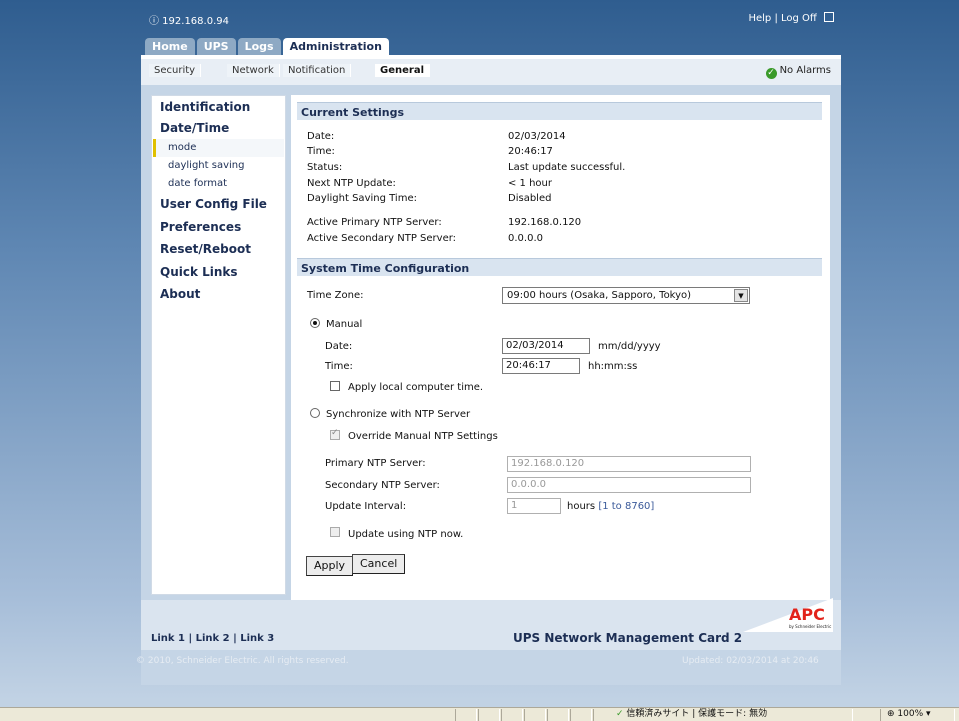 The width and height of the screenshot is (959, 721). I want to click on time-zone-select: 09:00 hours (Osaka, Sapporo, Tokyo) ▼, so click(626, 295).